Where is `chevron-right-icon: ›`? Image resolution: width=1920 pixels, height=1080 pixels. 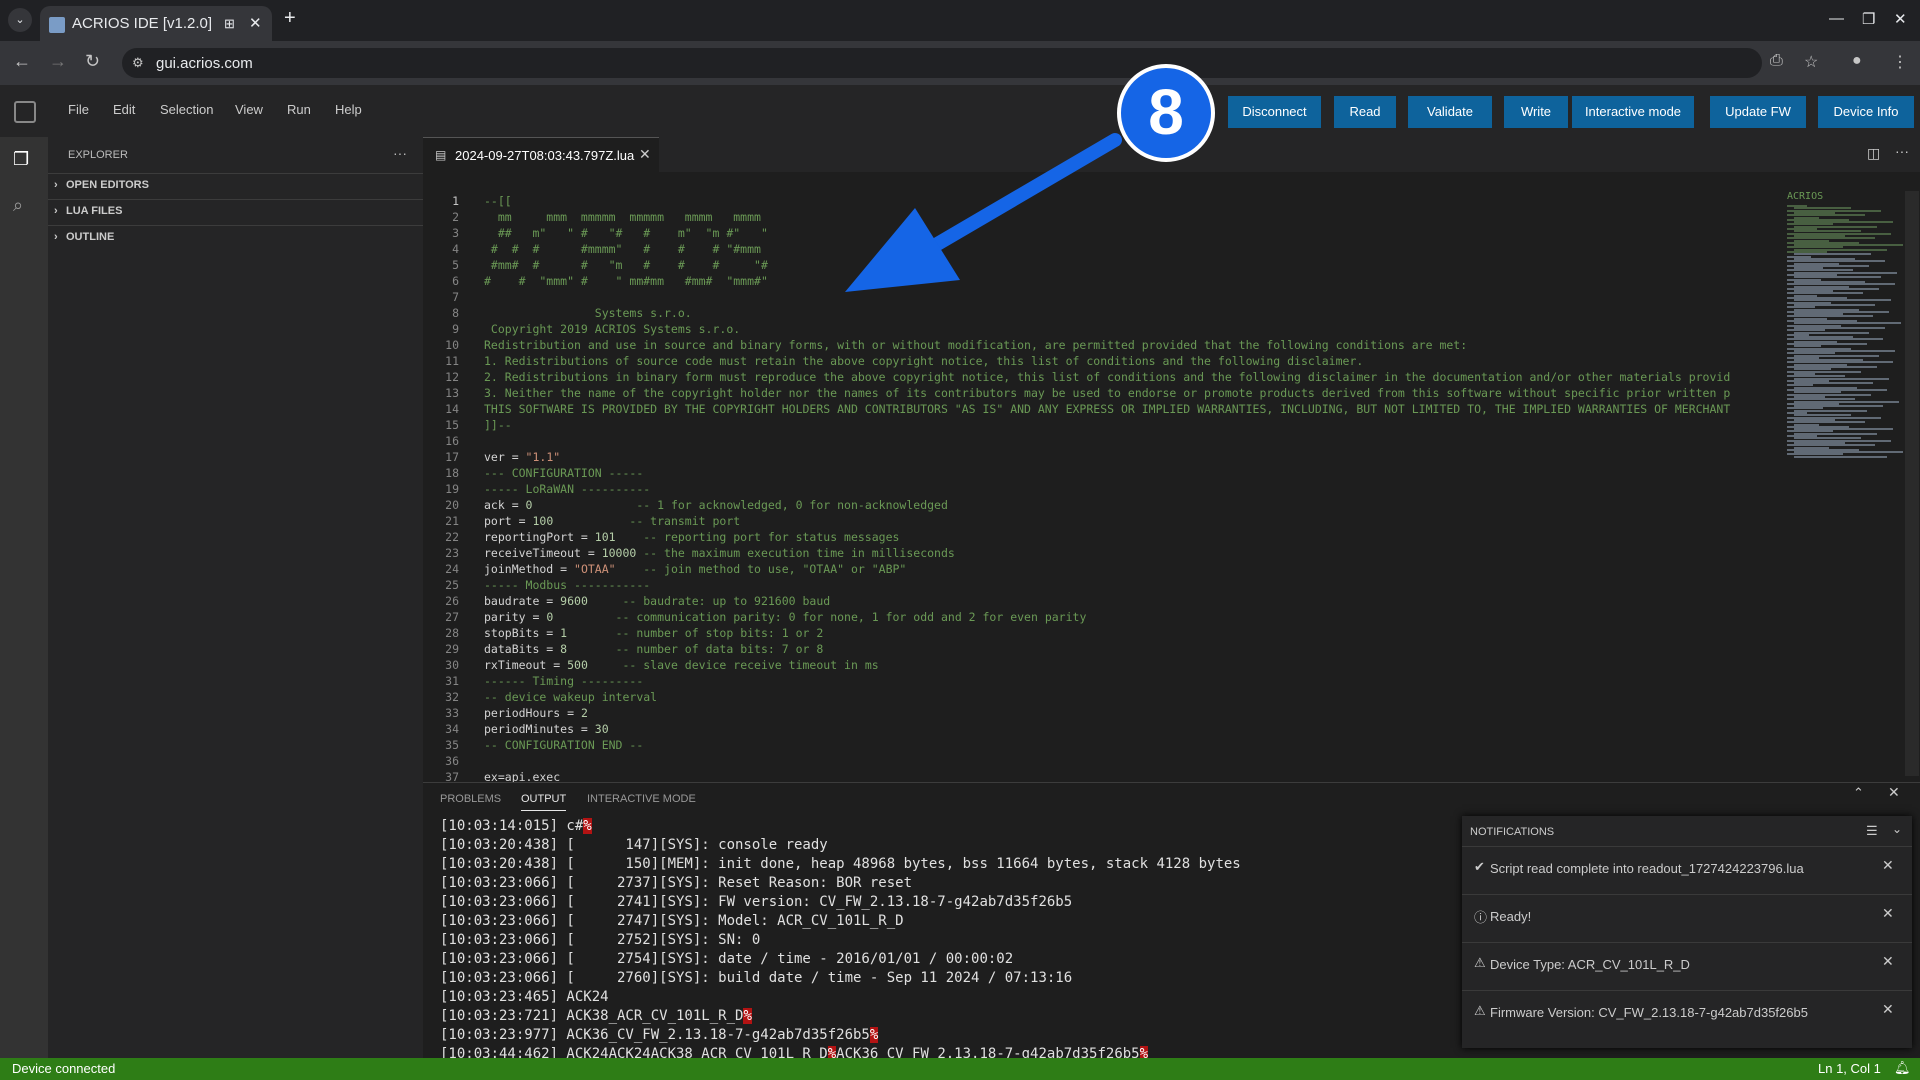 chevron-right-icon: › is located at coordinates (56, 211).